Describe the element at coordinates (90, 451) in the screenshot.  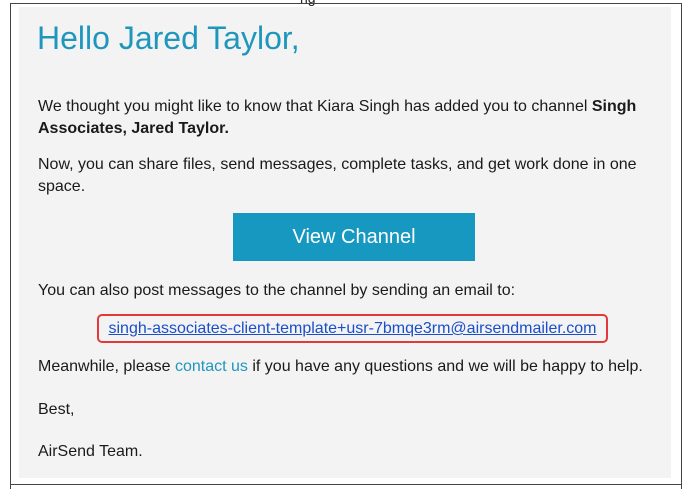
I see `team-signature: AirSend Team.` at that location.